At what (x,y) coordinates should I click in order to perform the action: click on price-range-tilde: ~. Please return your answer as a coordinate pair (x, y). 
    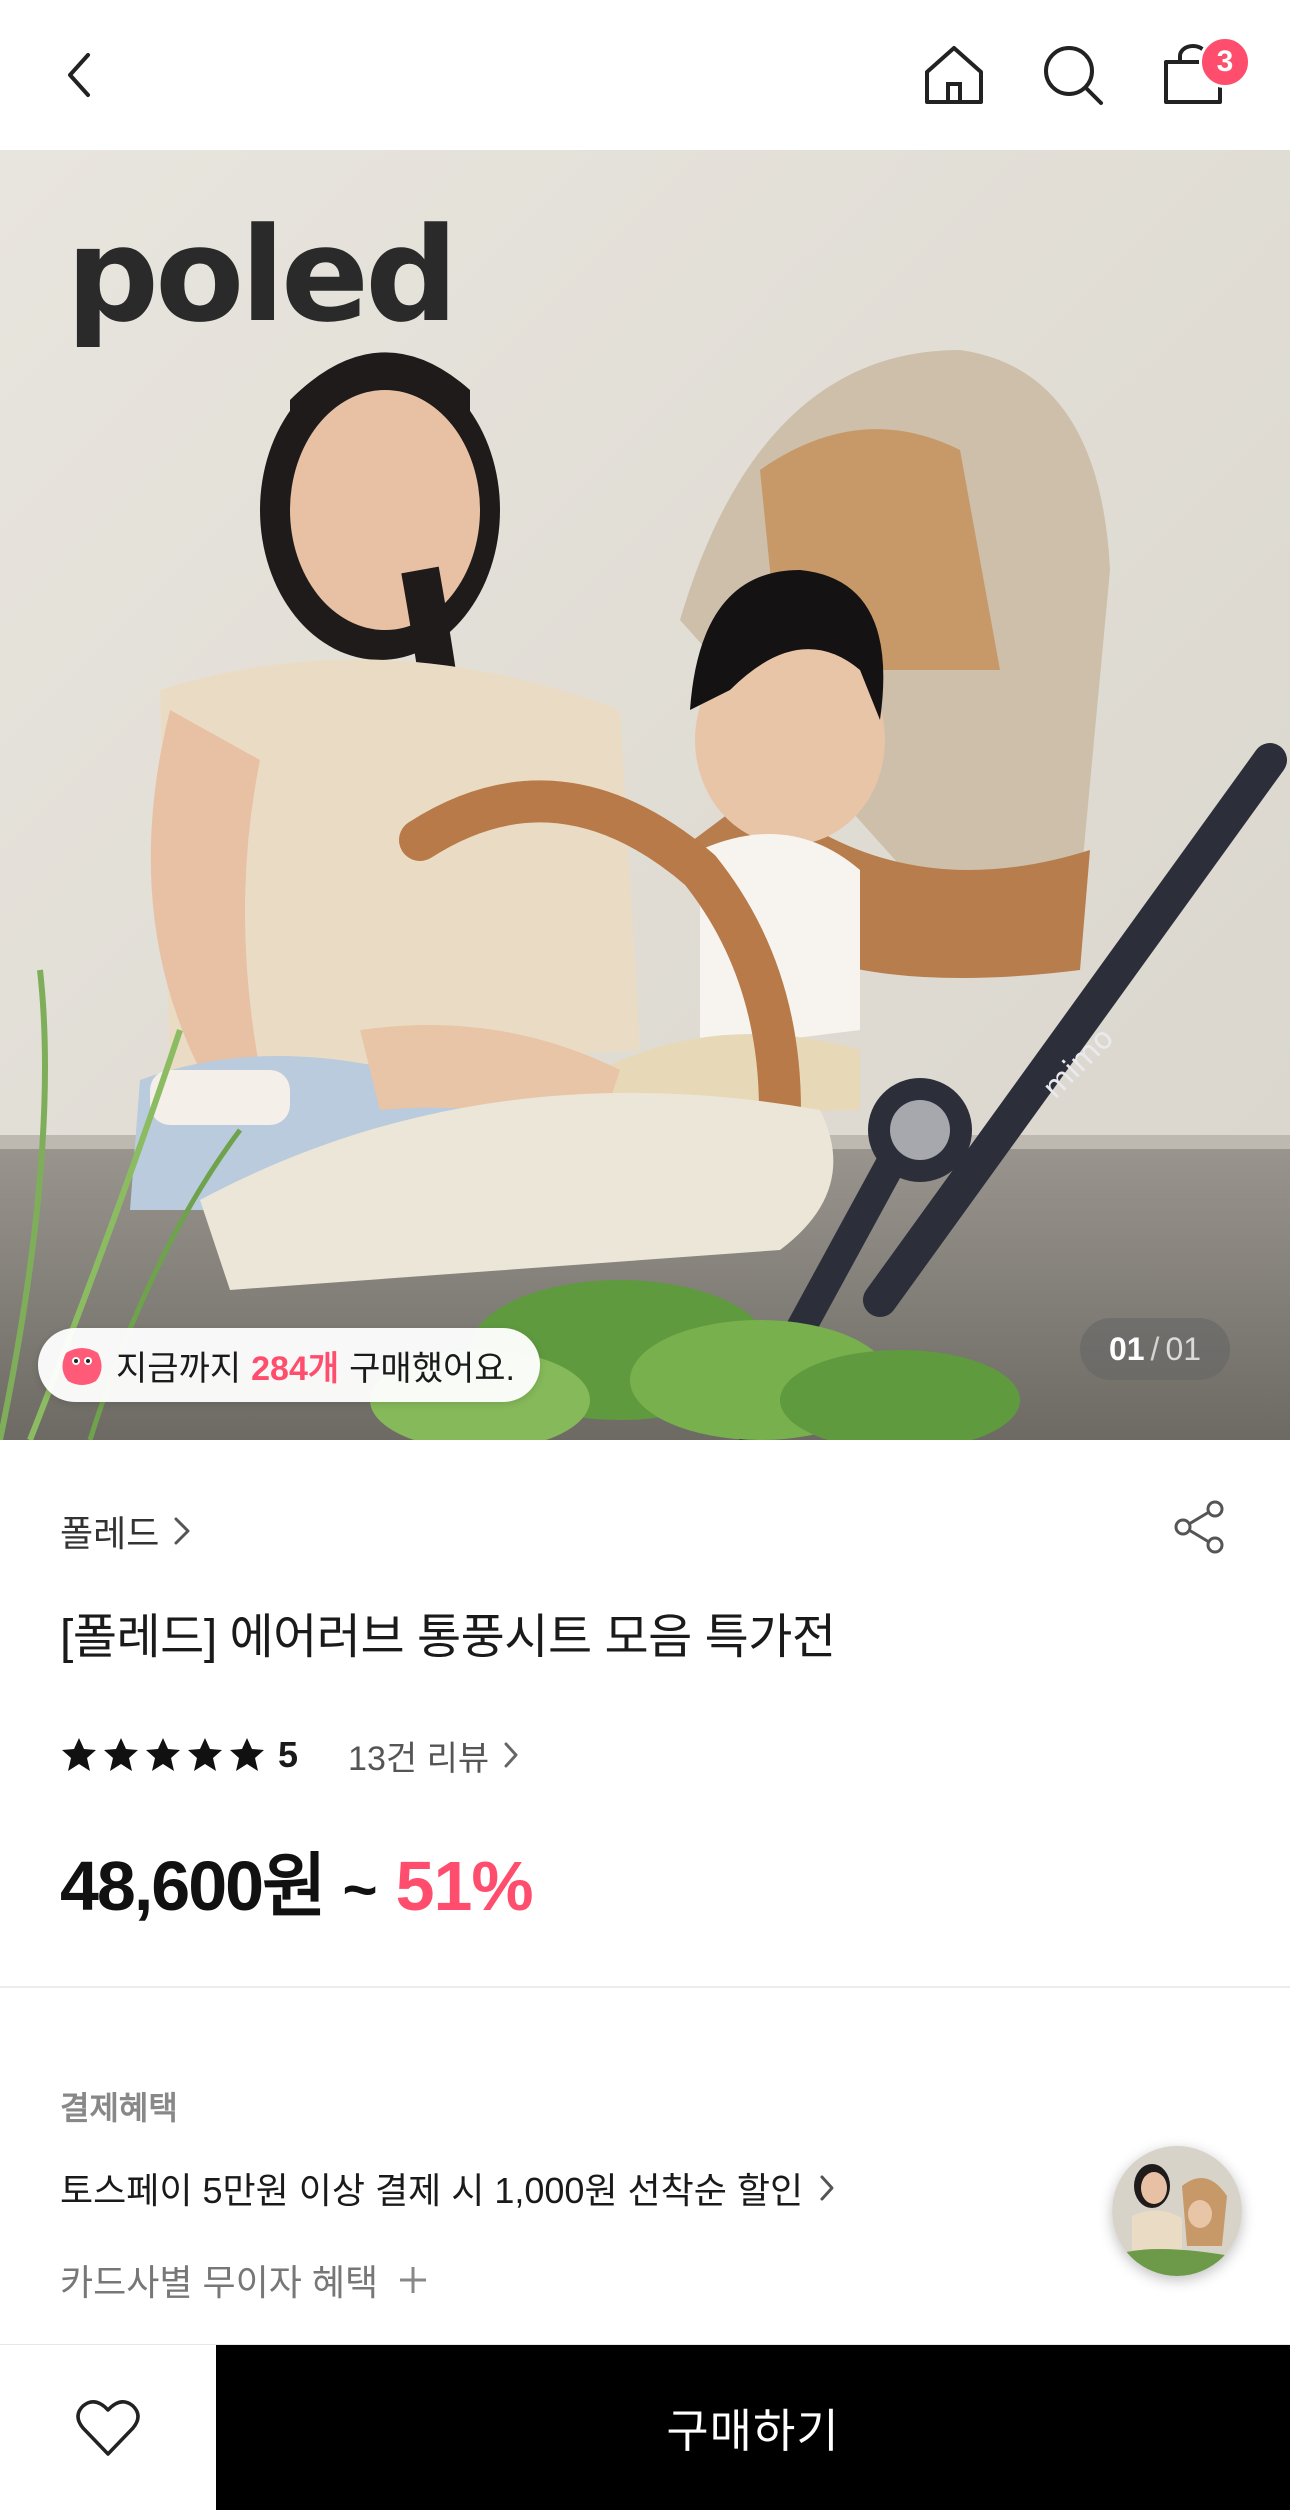
    Looking at the image, I should click on (360, 1889).